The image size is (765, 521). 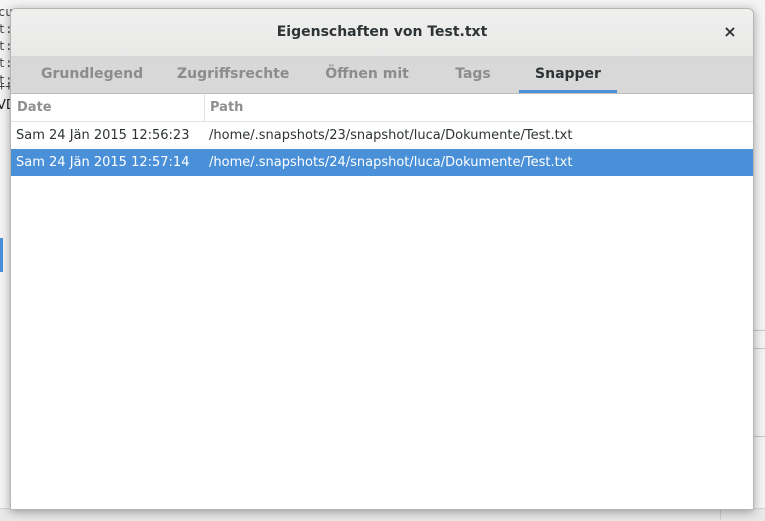 What do you see at coordinates (367, 74) in the screenshot?
I see `tab-oeffnen-mit: Öffnen mit` at bounding box center [367, 74].